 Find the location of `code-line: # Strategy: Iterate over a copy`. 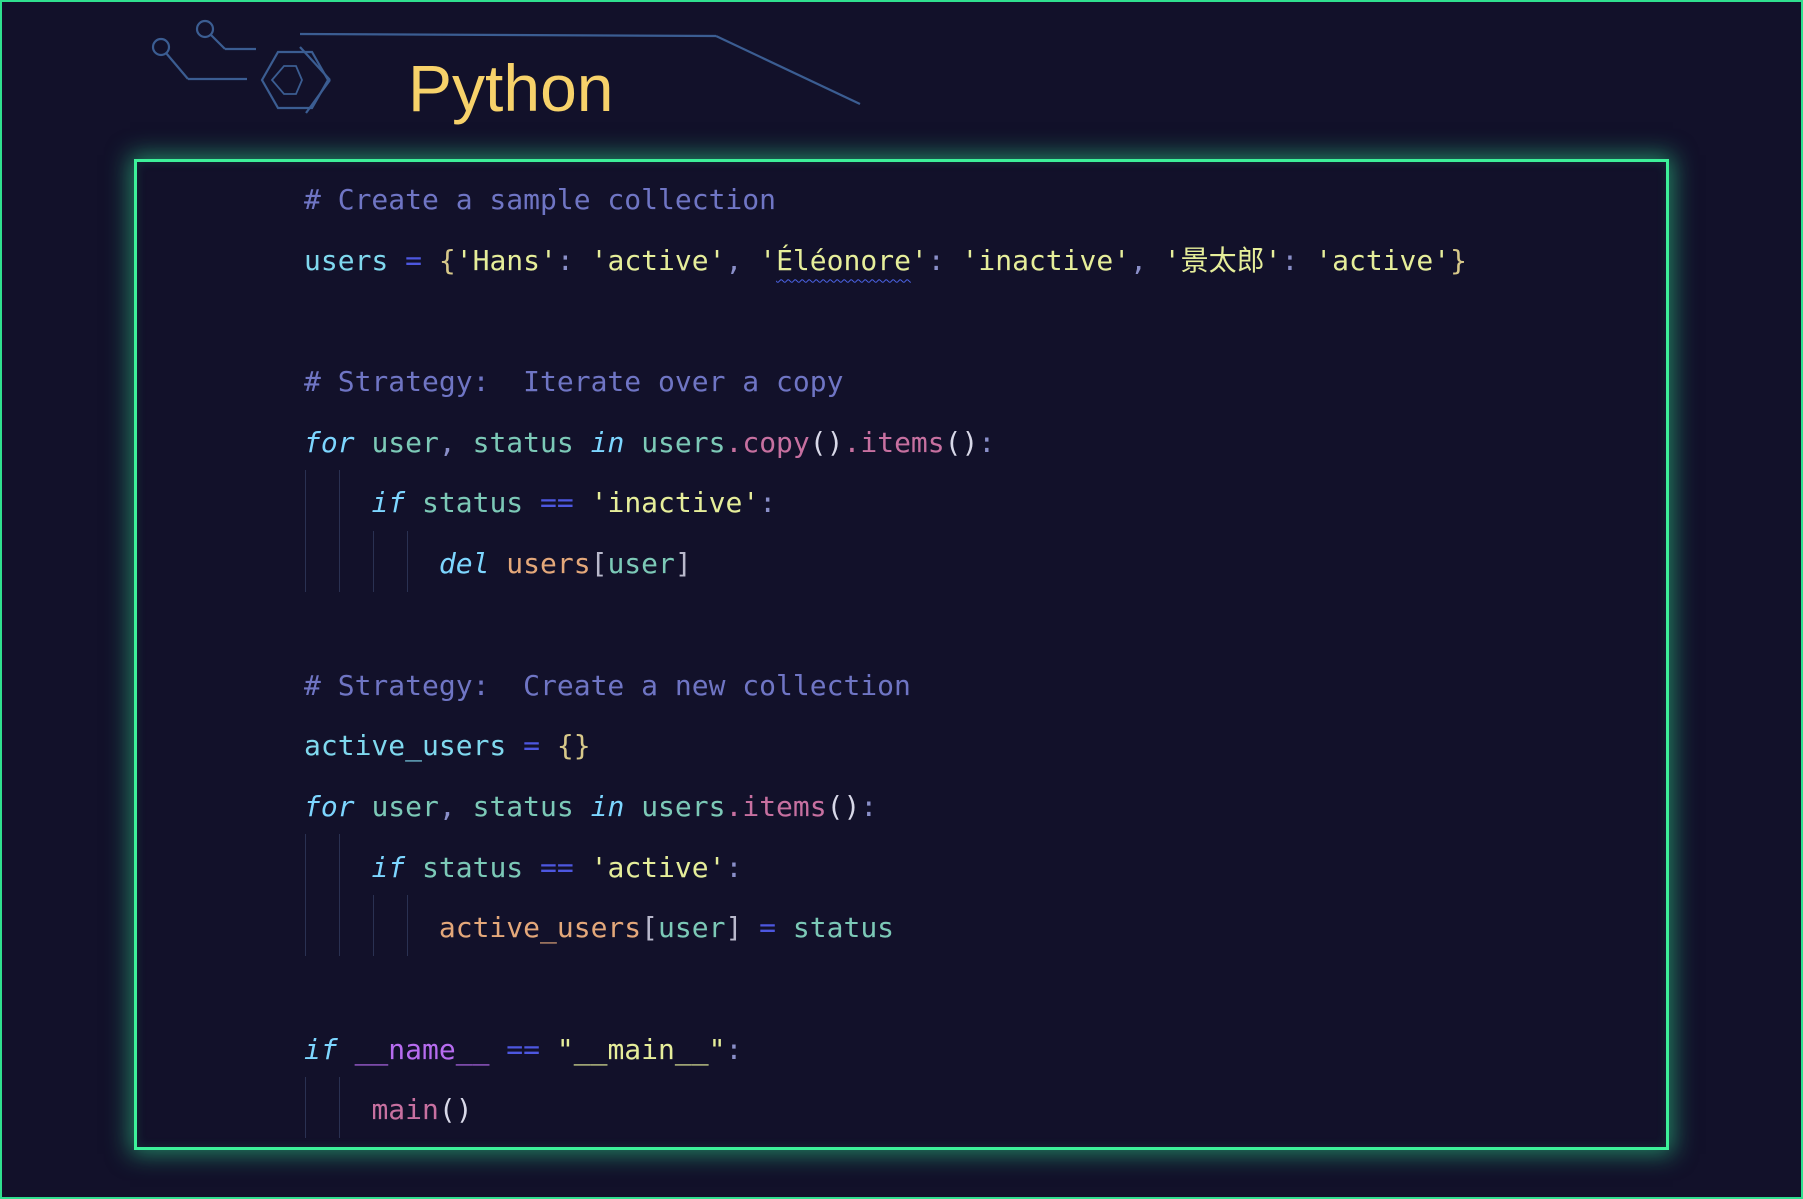

code-line: # Strategy: Iterate over a copy is located at coordinates (574, 382).